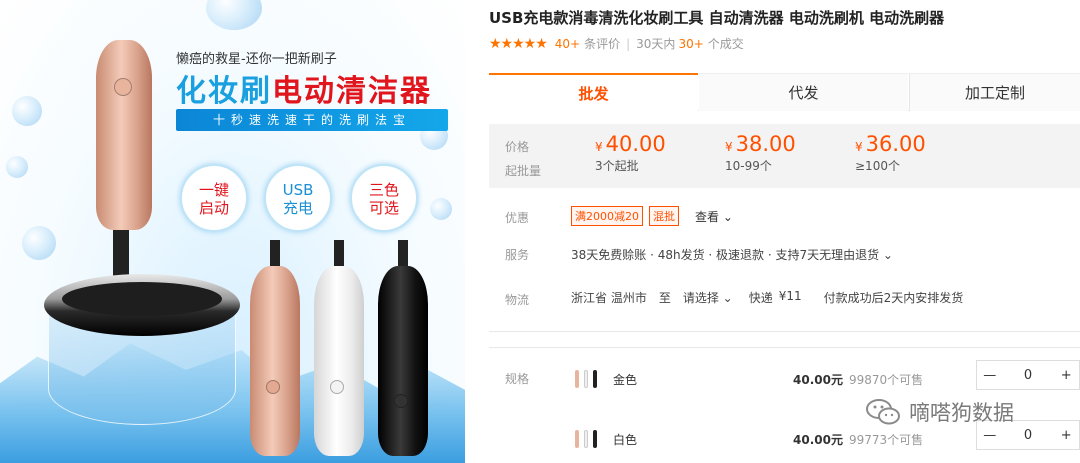 The height and width of the screenshot is (463, 1080). What do you see at coordinates (339, 361) in the screenshot?
I see `device-white` at bounding box center [339, 361].